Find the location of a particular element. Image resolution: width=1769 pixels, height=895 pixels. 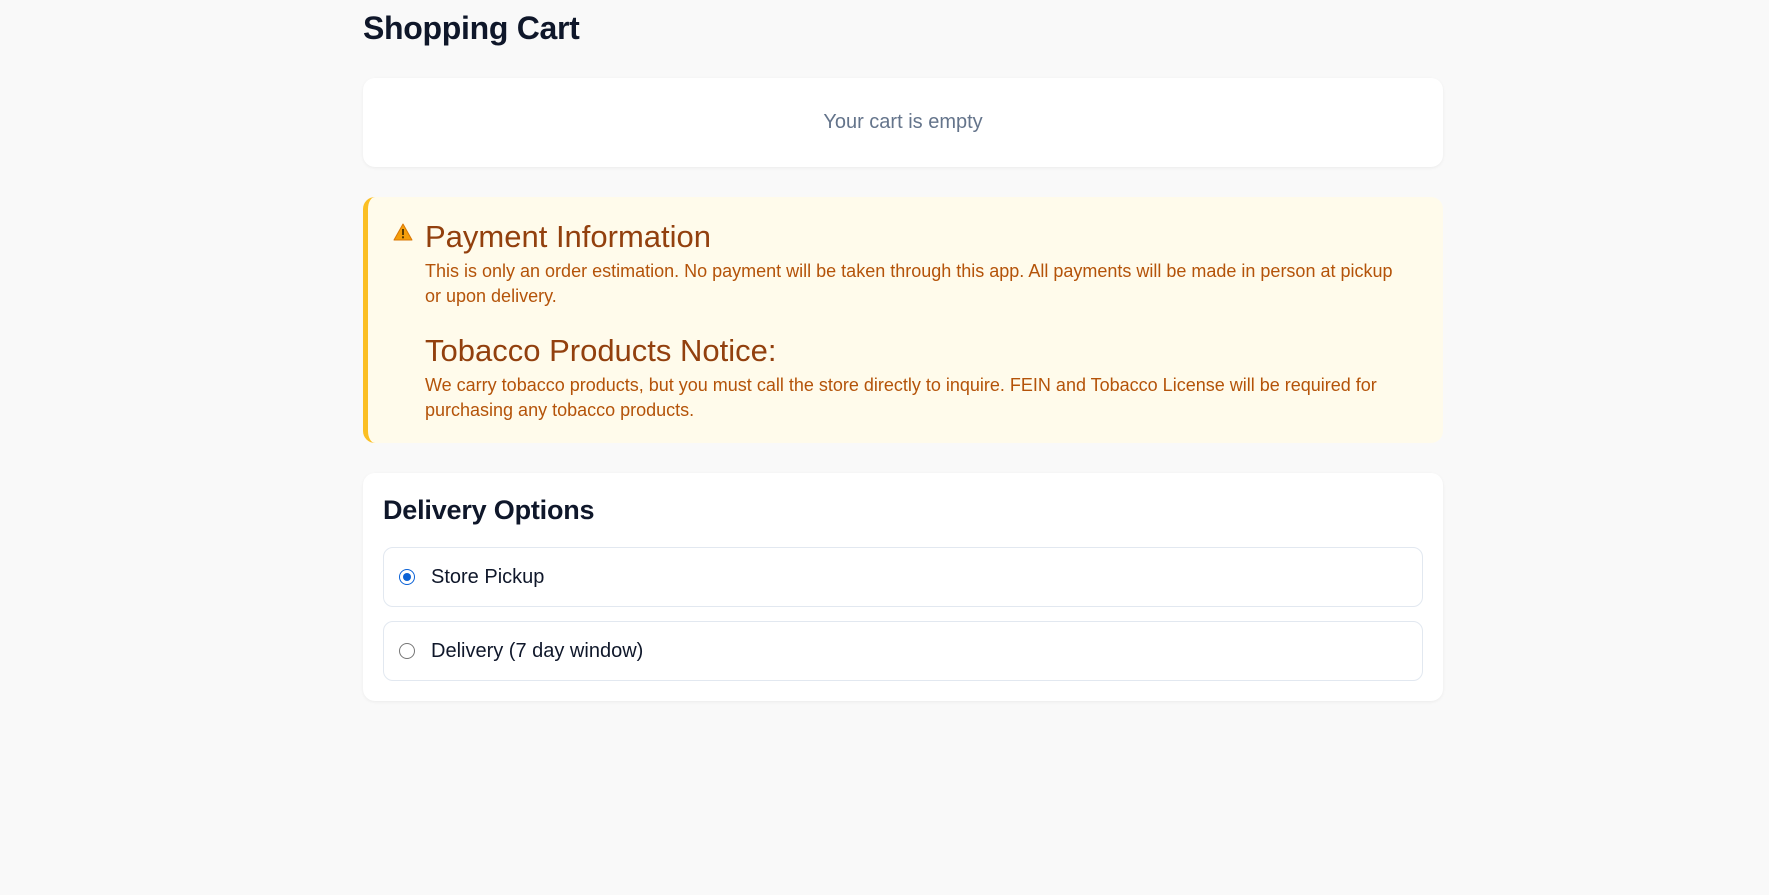

delivery-options-title: Delivery Options is located at coordinates (489, 510).